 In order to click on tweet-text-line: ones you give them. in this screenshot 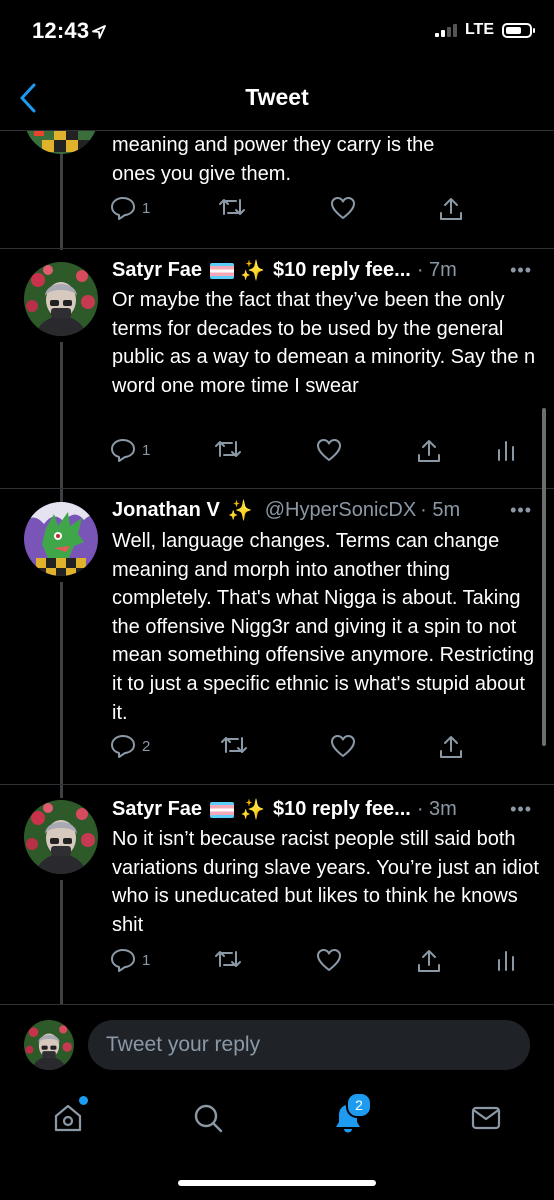, I will do `click(201, 173)`.